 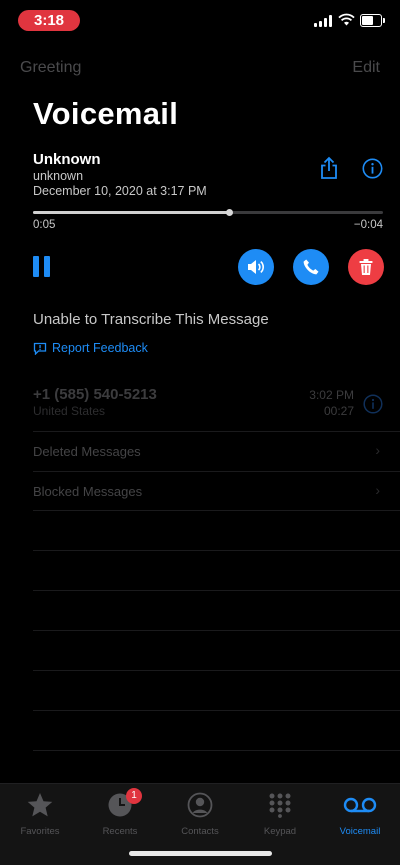 I want to click on battery-icon, so click(x=372, y=20).